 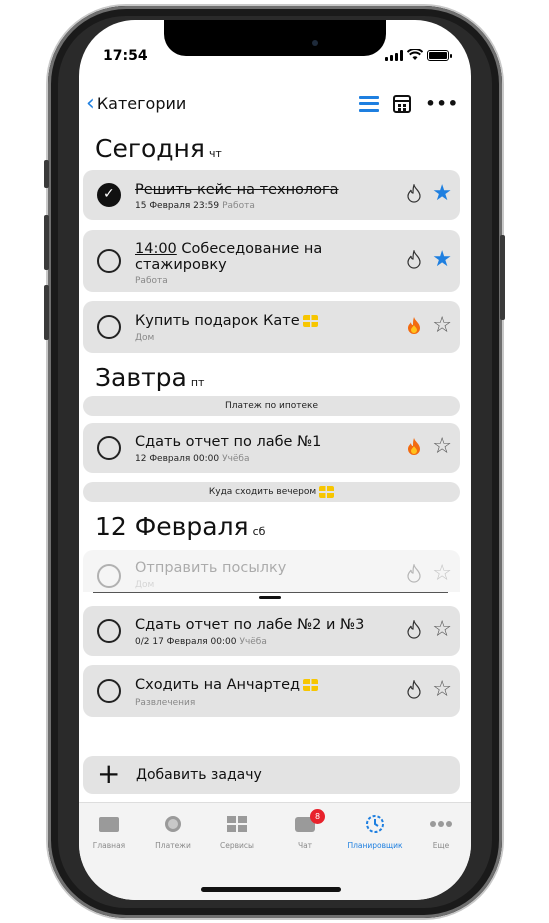 I want to click on plus-icon: +, so click(x=109, y=773).